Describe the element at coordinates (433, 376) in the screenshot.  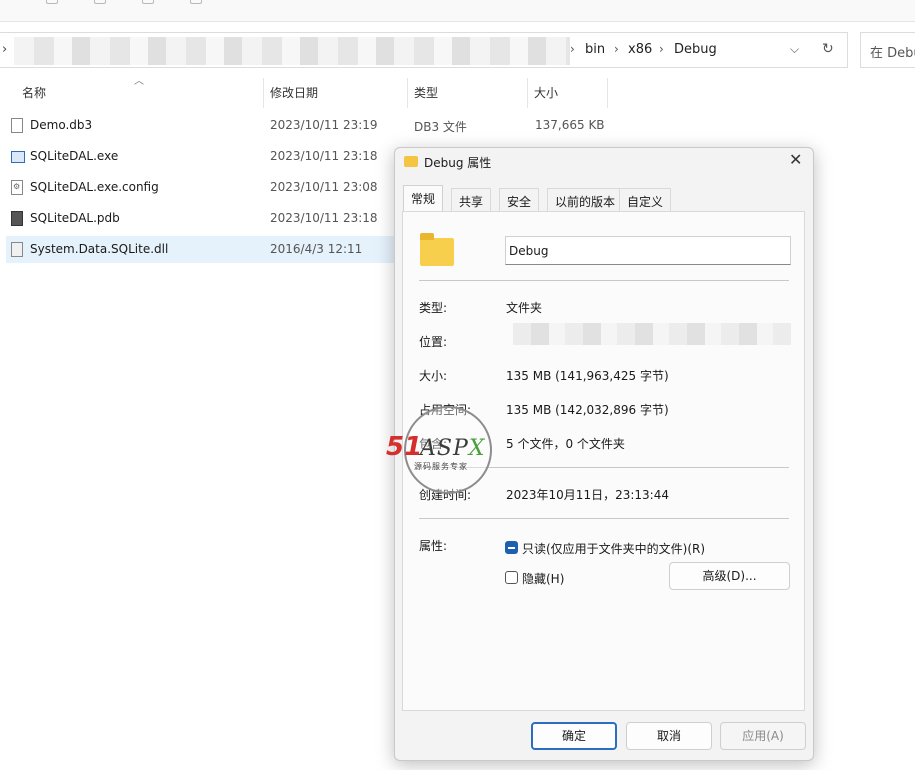
I see `size-label: 大小:` at that location.